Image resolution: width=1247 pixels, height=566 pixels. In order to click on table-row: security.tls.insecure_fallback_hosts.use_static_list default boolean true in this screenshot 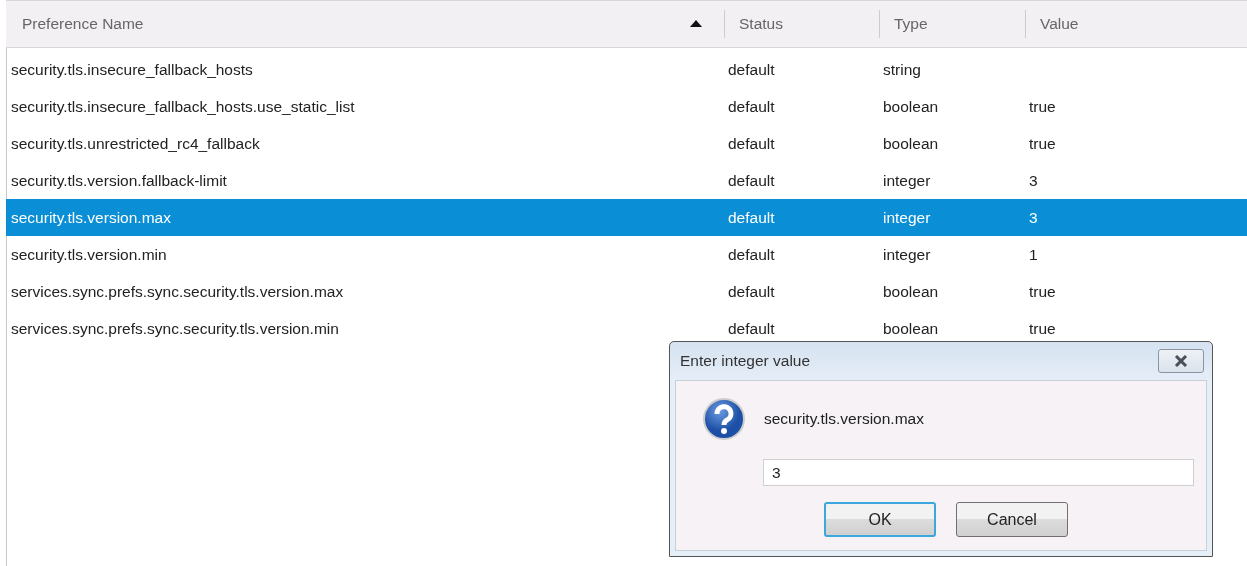, I will do `click(626, 106)`.